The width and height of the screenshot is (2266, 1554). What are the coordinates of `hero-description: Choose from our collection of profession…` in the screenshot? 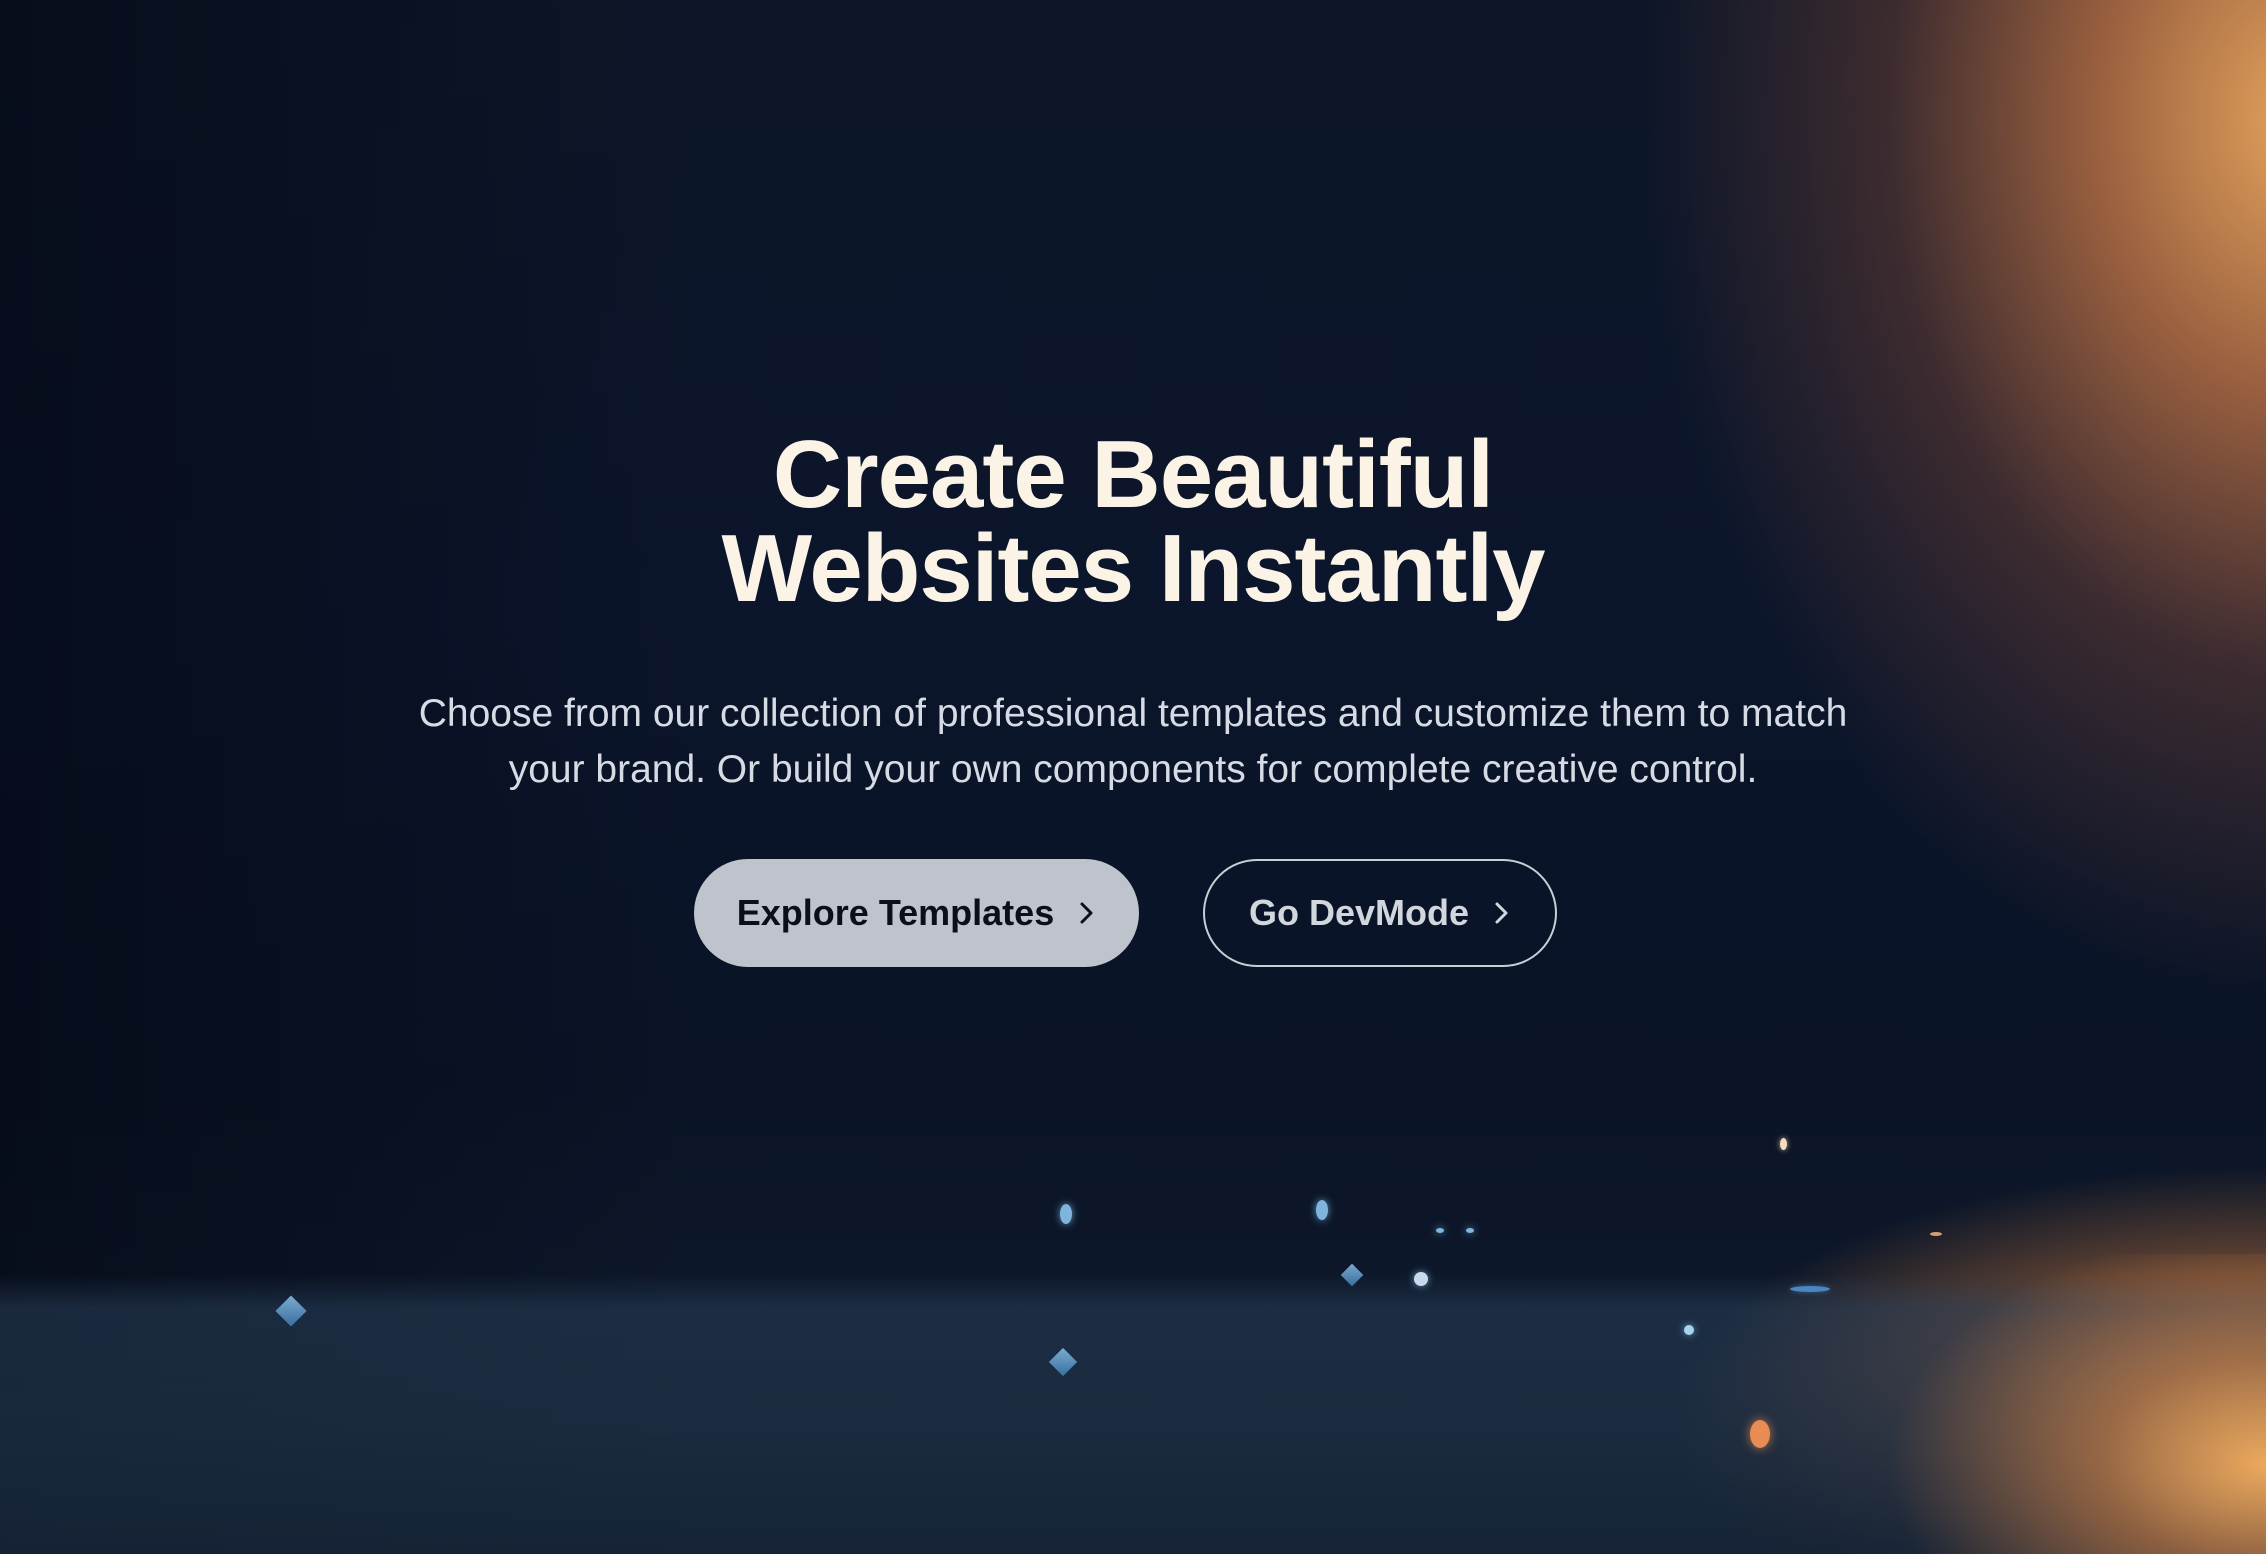 It's located at (1133, 742).